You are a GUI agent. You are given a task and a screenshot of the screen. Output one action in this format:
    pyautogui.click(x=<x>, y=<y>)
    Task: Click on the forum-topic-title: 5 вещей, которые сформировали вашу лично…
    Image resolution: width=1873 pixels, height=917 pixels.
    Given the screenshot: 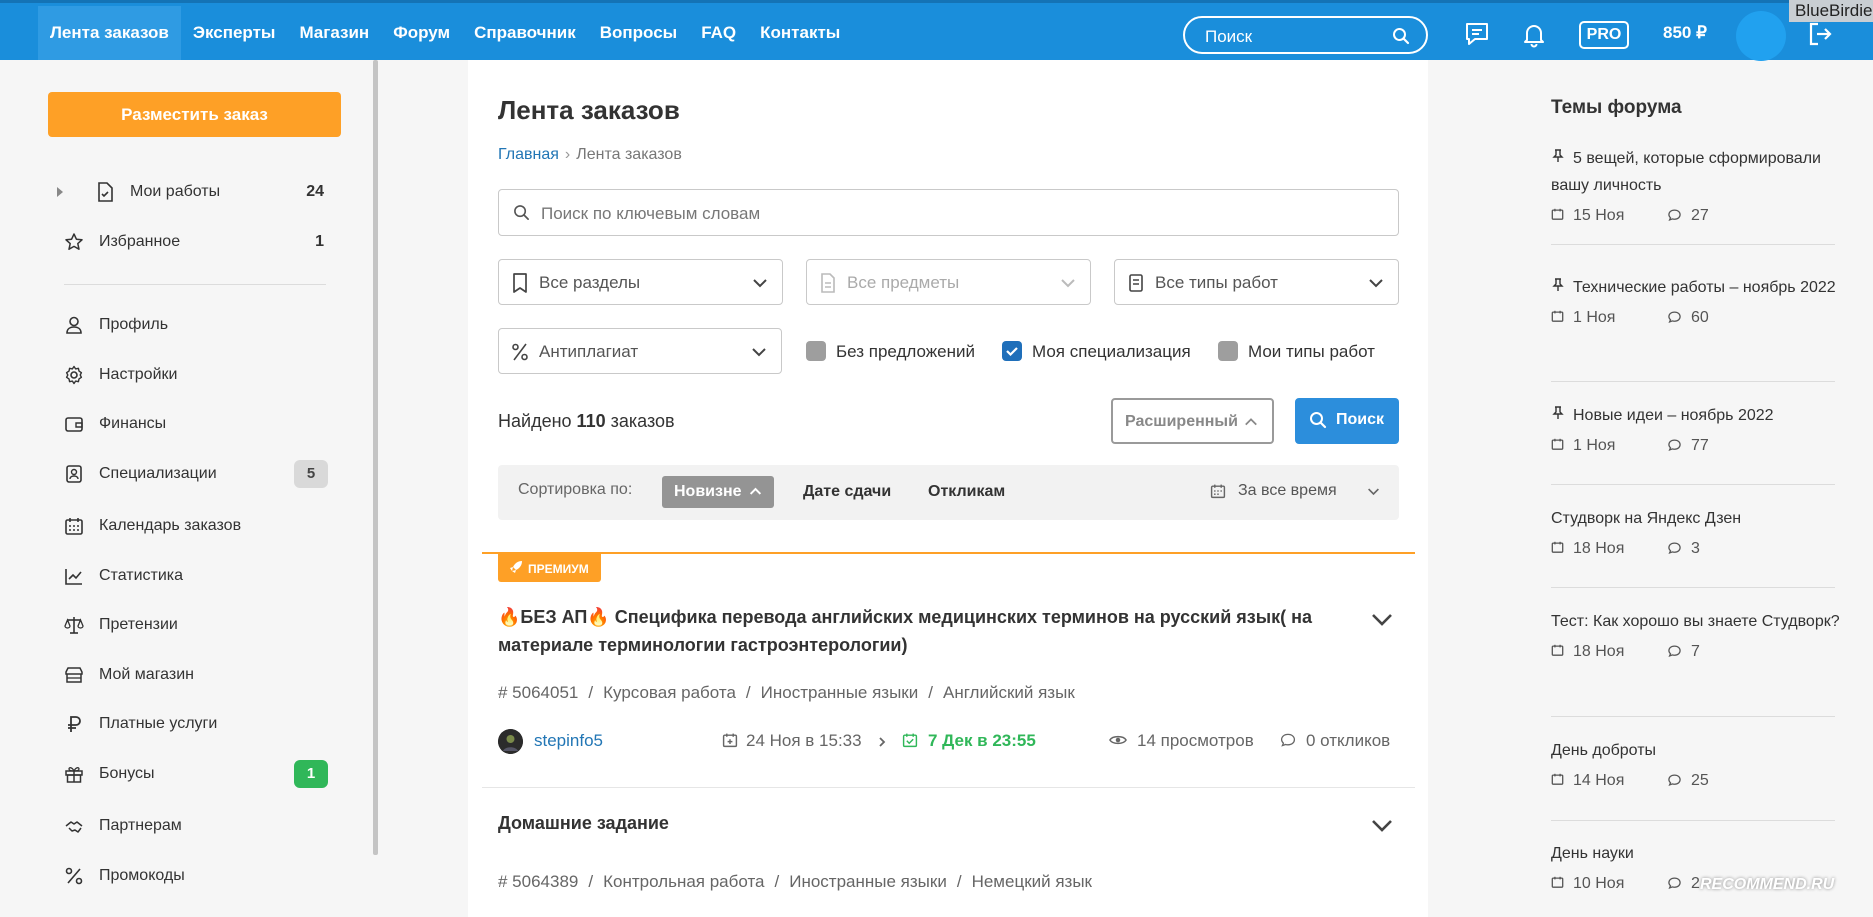 What is the action you would take?
    pyautogui.click(x=1696, y=172)
    